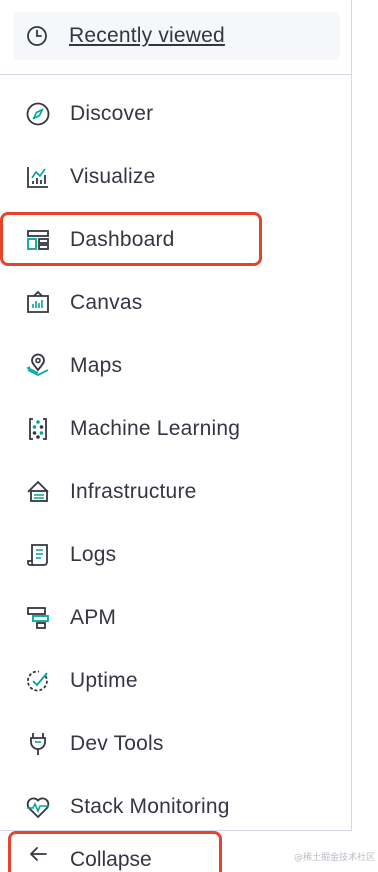 This screenshot has width=378, height=872. Describe the element at coordinates (335, 858) in the screenshot. I see `watermark: @稀土掘金技术社区` at that location.